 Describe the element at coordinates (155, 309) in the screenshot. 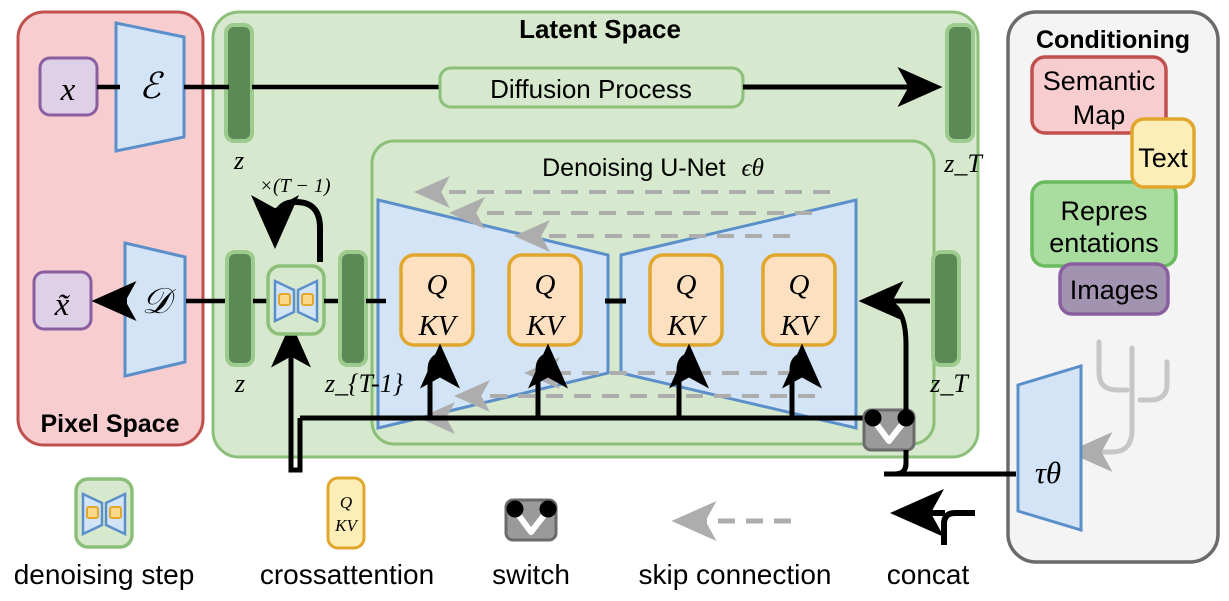

I see `decoder-node: 𝒟` at that location.